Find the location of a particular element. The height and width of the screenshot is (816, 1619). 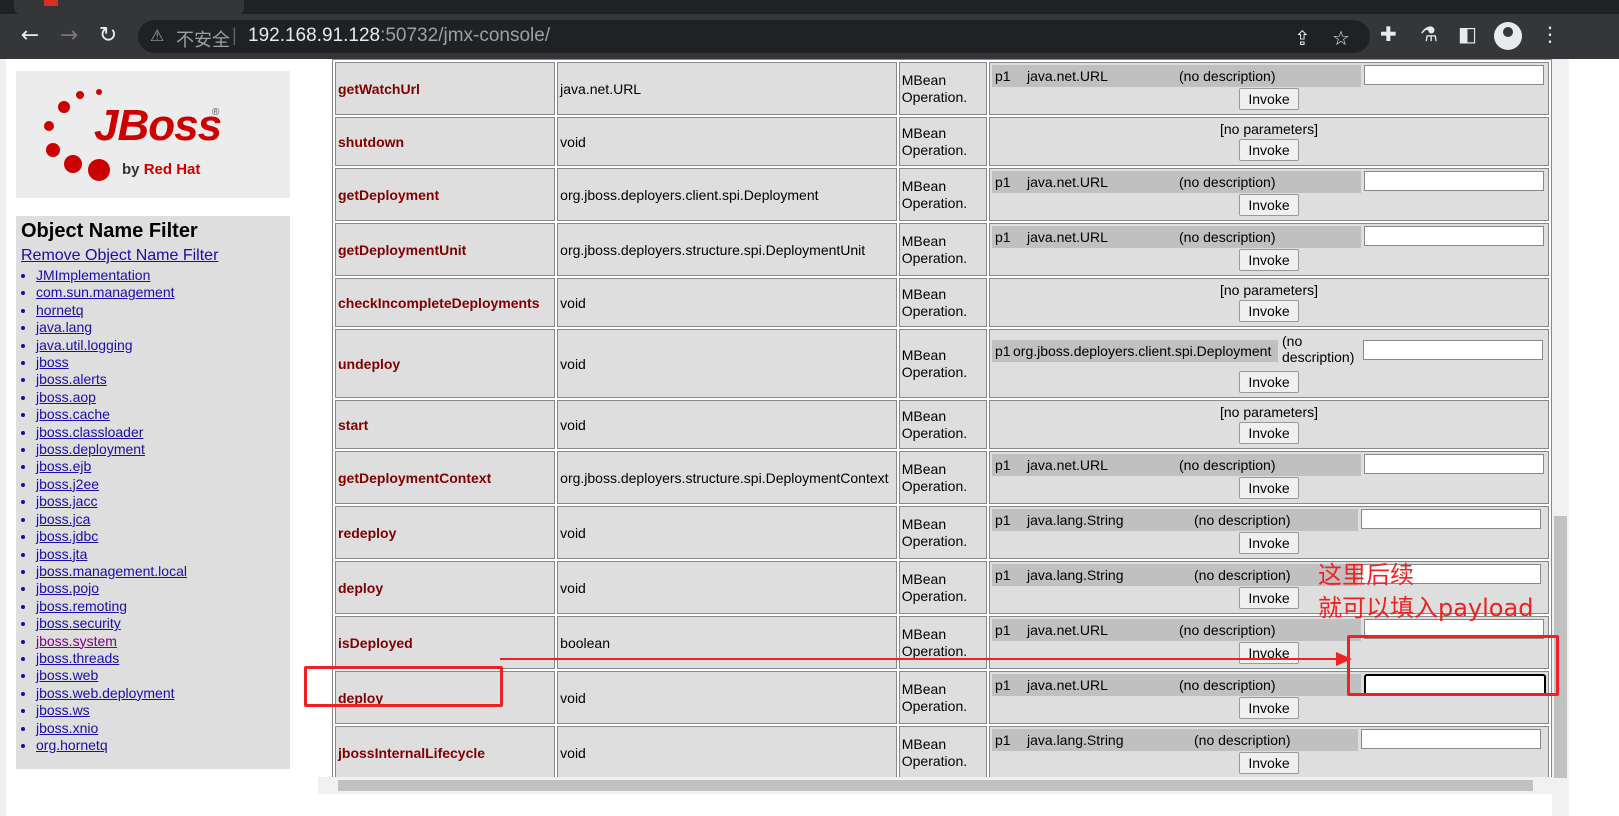

extensions-puzzle-icon: ✚ is located at coordinates (1388, 34).